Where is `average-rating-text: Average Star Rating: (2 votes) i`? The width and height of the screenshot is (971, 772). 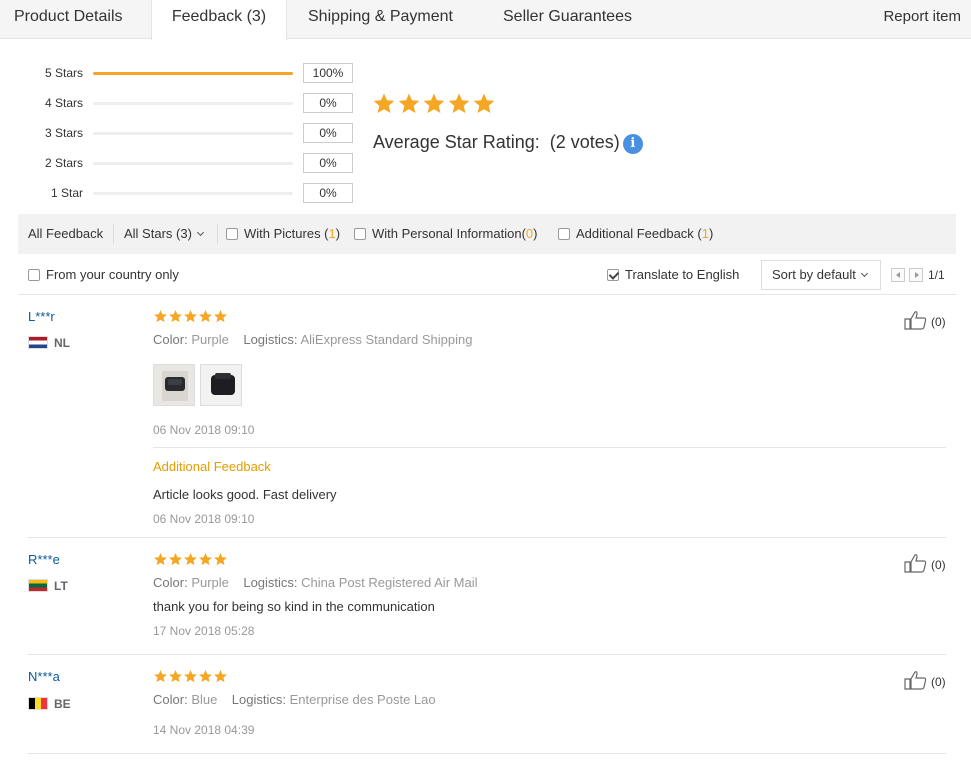
average-rating-text: Average Star Rating: (2 votes) i is located at coordinates (508, 142).